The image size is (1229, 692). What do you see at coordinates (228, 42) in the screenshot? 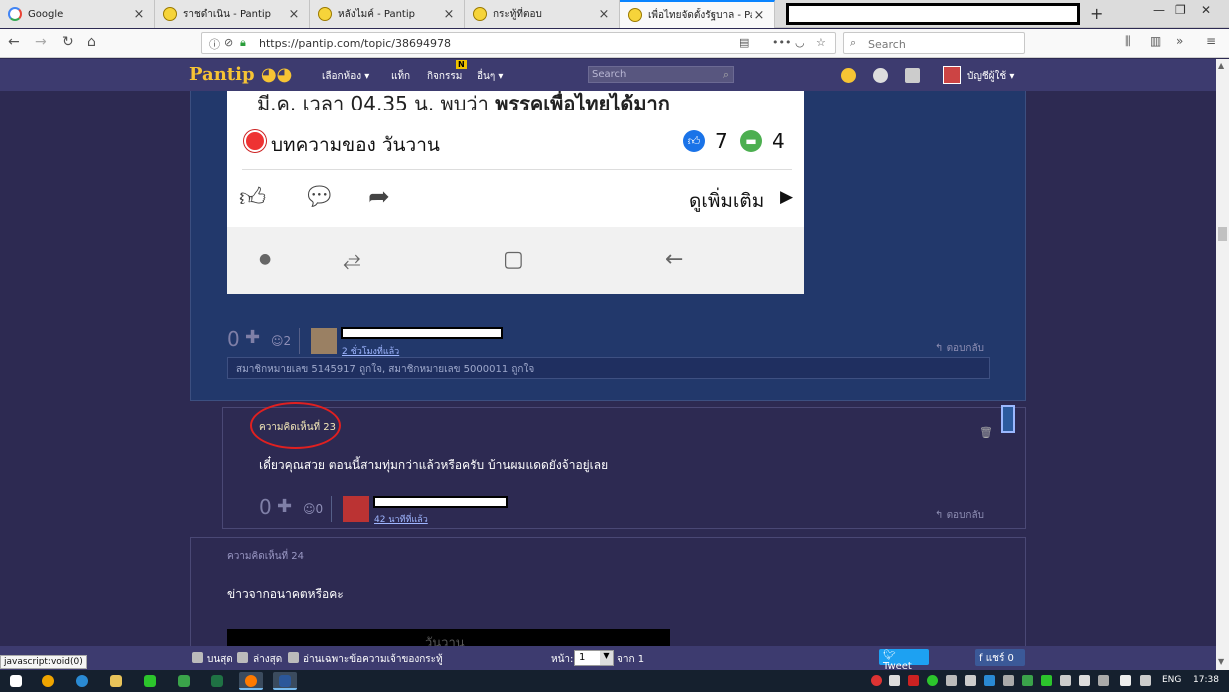
I see `tracking-protection-icon: ⊘` at bounding box center [228, 42].